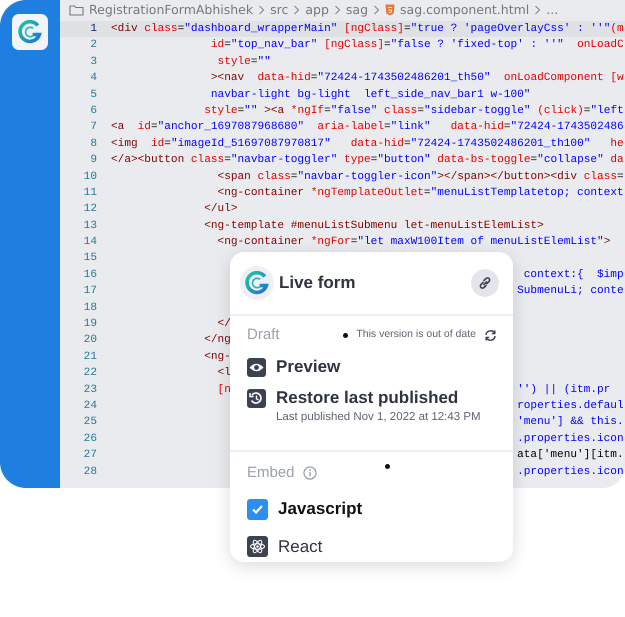 Image resolution: width=625 pixels, height=617 pixels. Describe the element at coordinates (224, 373) in the screenshot. I see `code-line: <l` at that location.